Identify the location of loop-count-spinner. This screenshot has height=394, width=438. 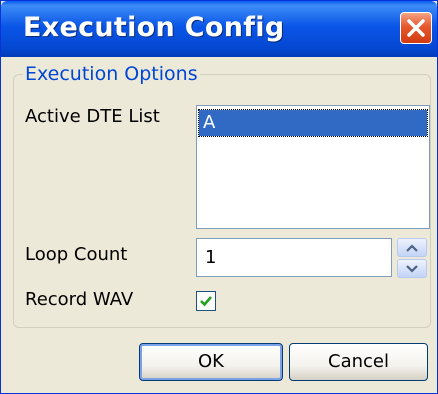
(412, 258).